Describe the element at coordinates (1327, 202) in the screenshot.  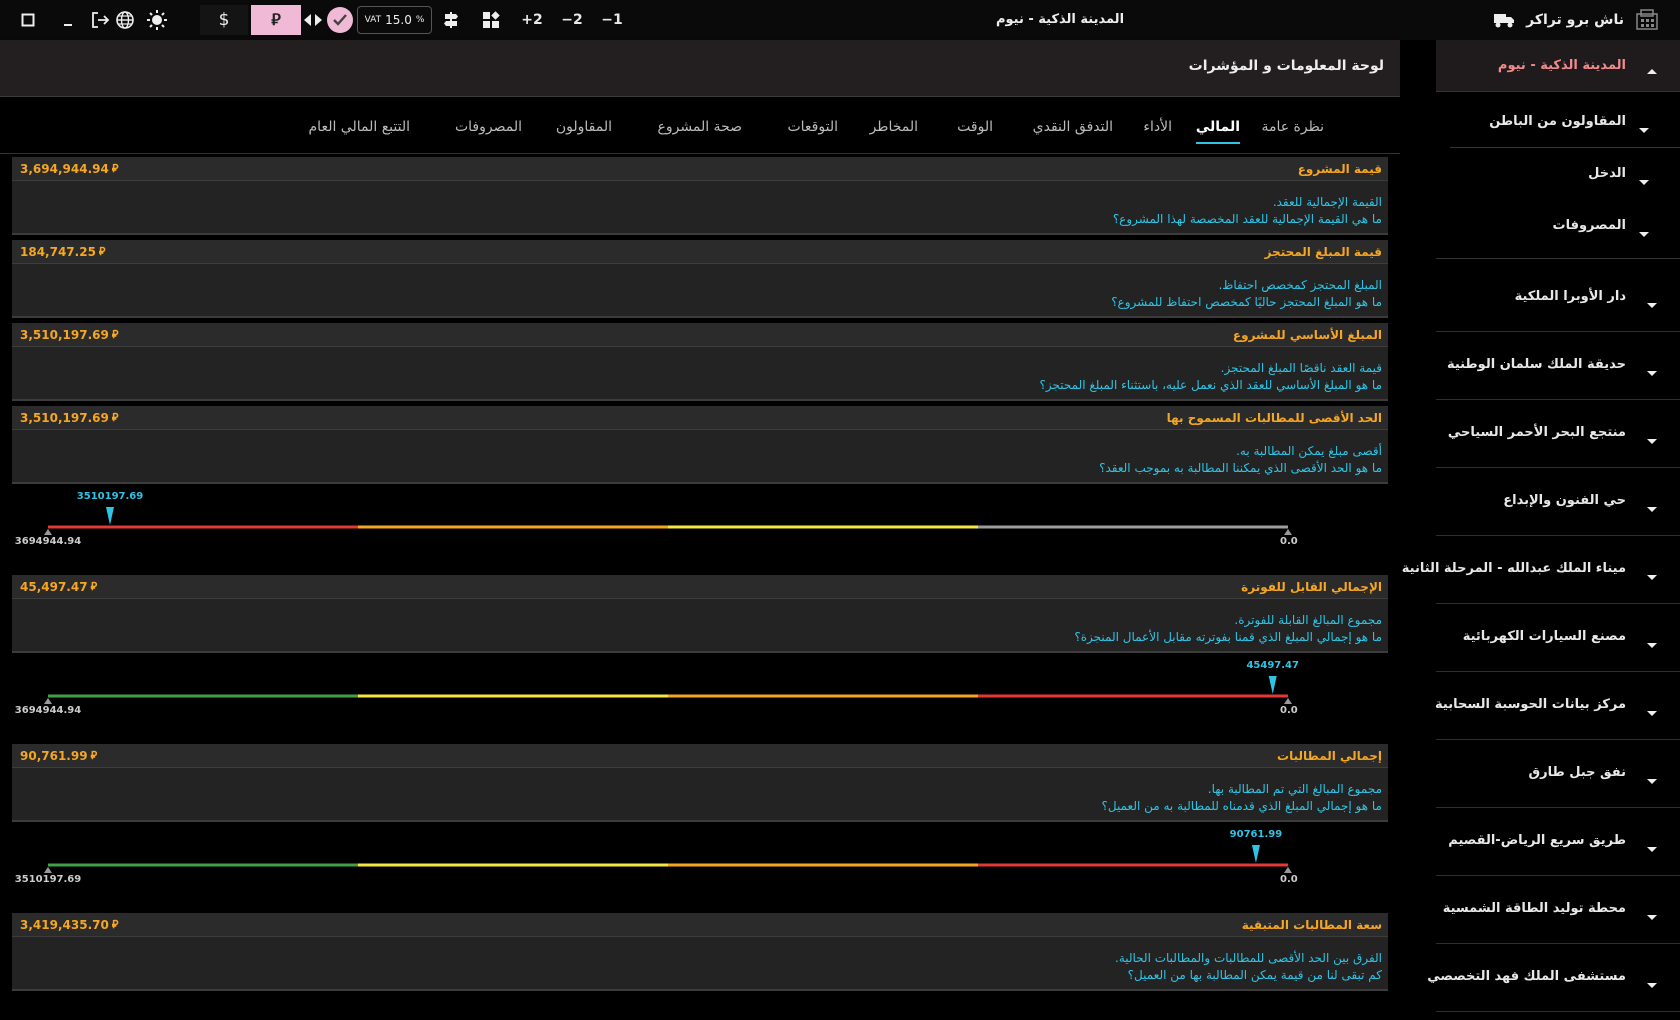
I see `kpi-description: القيمة الإجمالية للعقد.` at that location.